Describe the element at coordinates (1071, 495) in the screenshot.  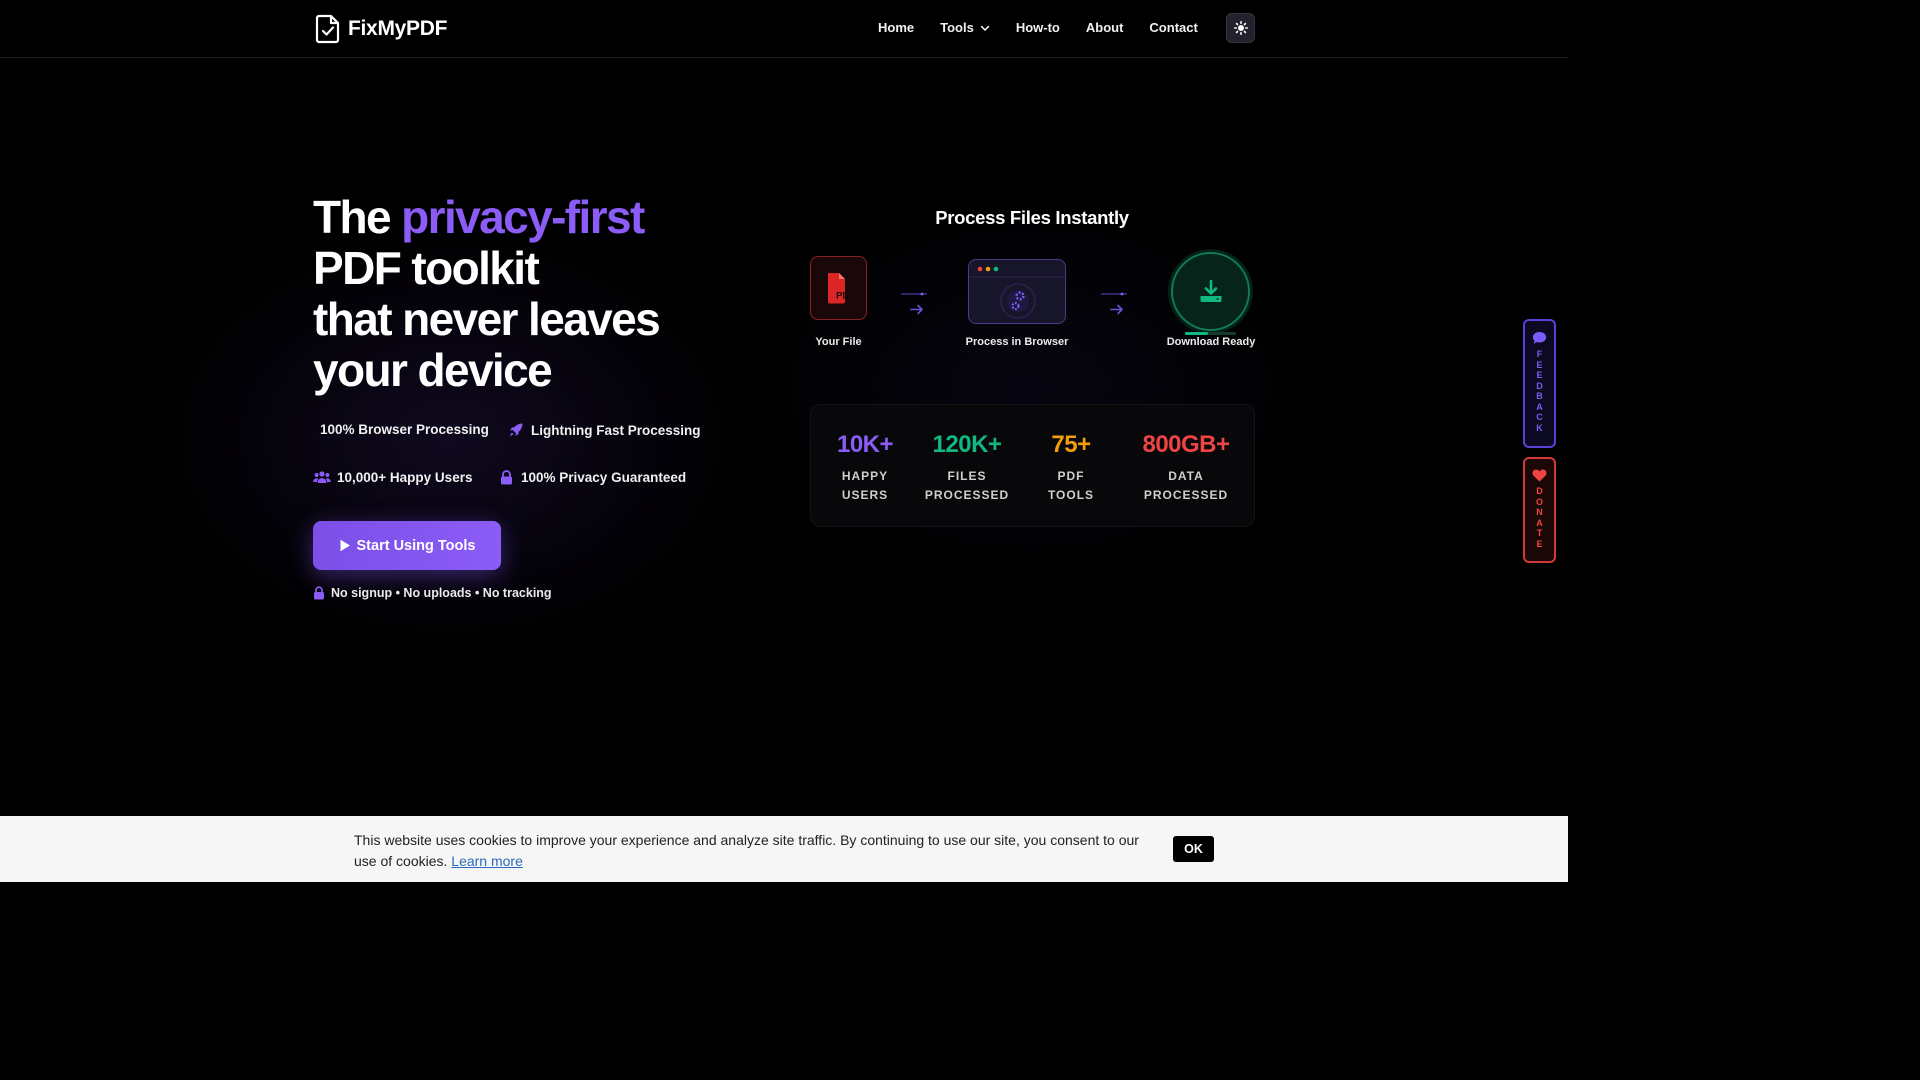
I see `stat-label-line: TOOLS` at that location.